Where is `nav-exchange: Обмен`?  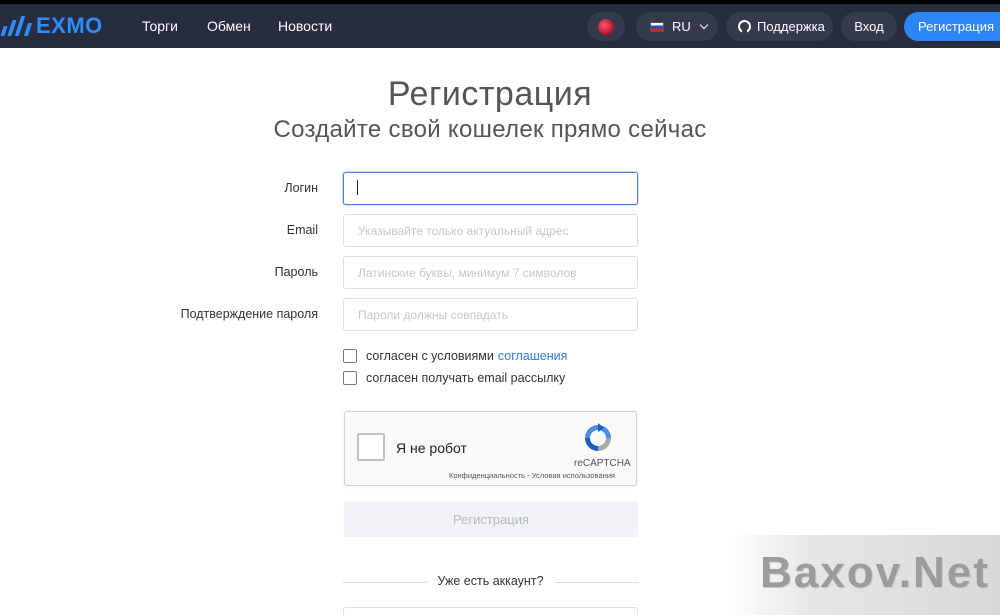
nav-exchange: Обмен is located at coordinates (229, 26).